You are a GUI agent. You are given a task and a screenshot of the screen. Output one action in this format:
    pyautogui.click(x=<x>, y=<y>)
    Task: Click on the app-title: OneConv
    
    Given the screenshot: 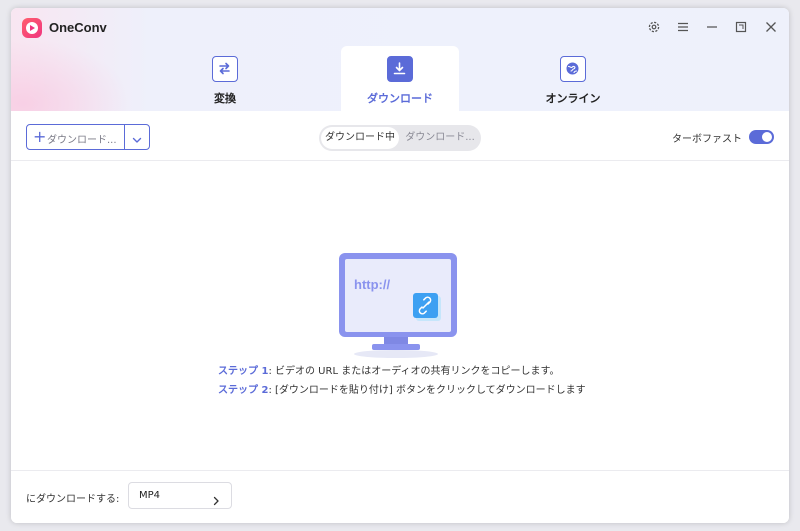 What is the action you would take?
    pyautogui.click(x=78, y=27)
    